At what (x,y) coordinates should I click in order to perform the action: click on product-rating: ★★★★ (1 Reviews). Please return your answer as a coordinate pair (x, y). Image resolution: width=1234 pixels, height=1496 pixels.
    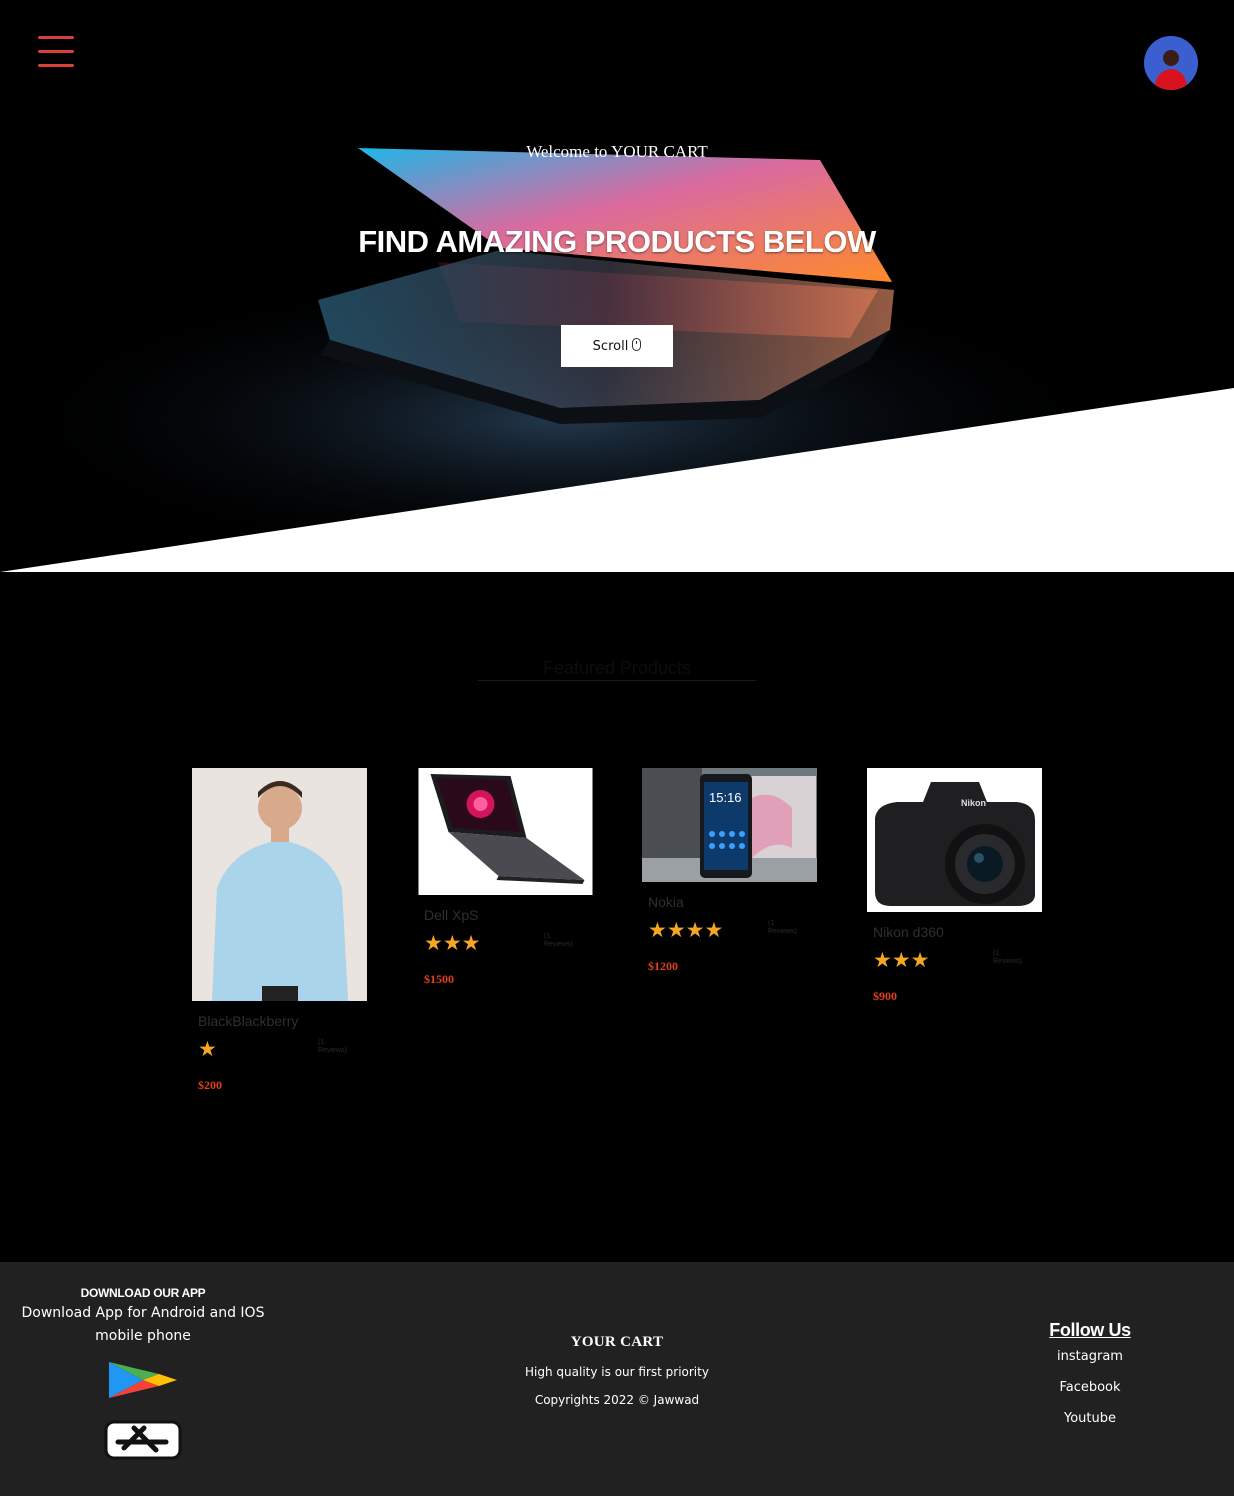
    Looking at the image, I should click on (726, 930).